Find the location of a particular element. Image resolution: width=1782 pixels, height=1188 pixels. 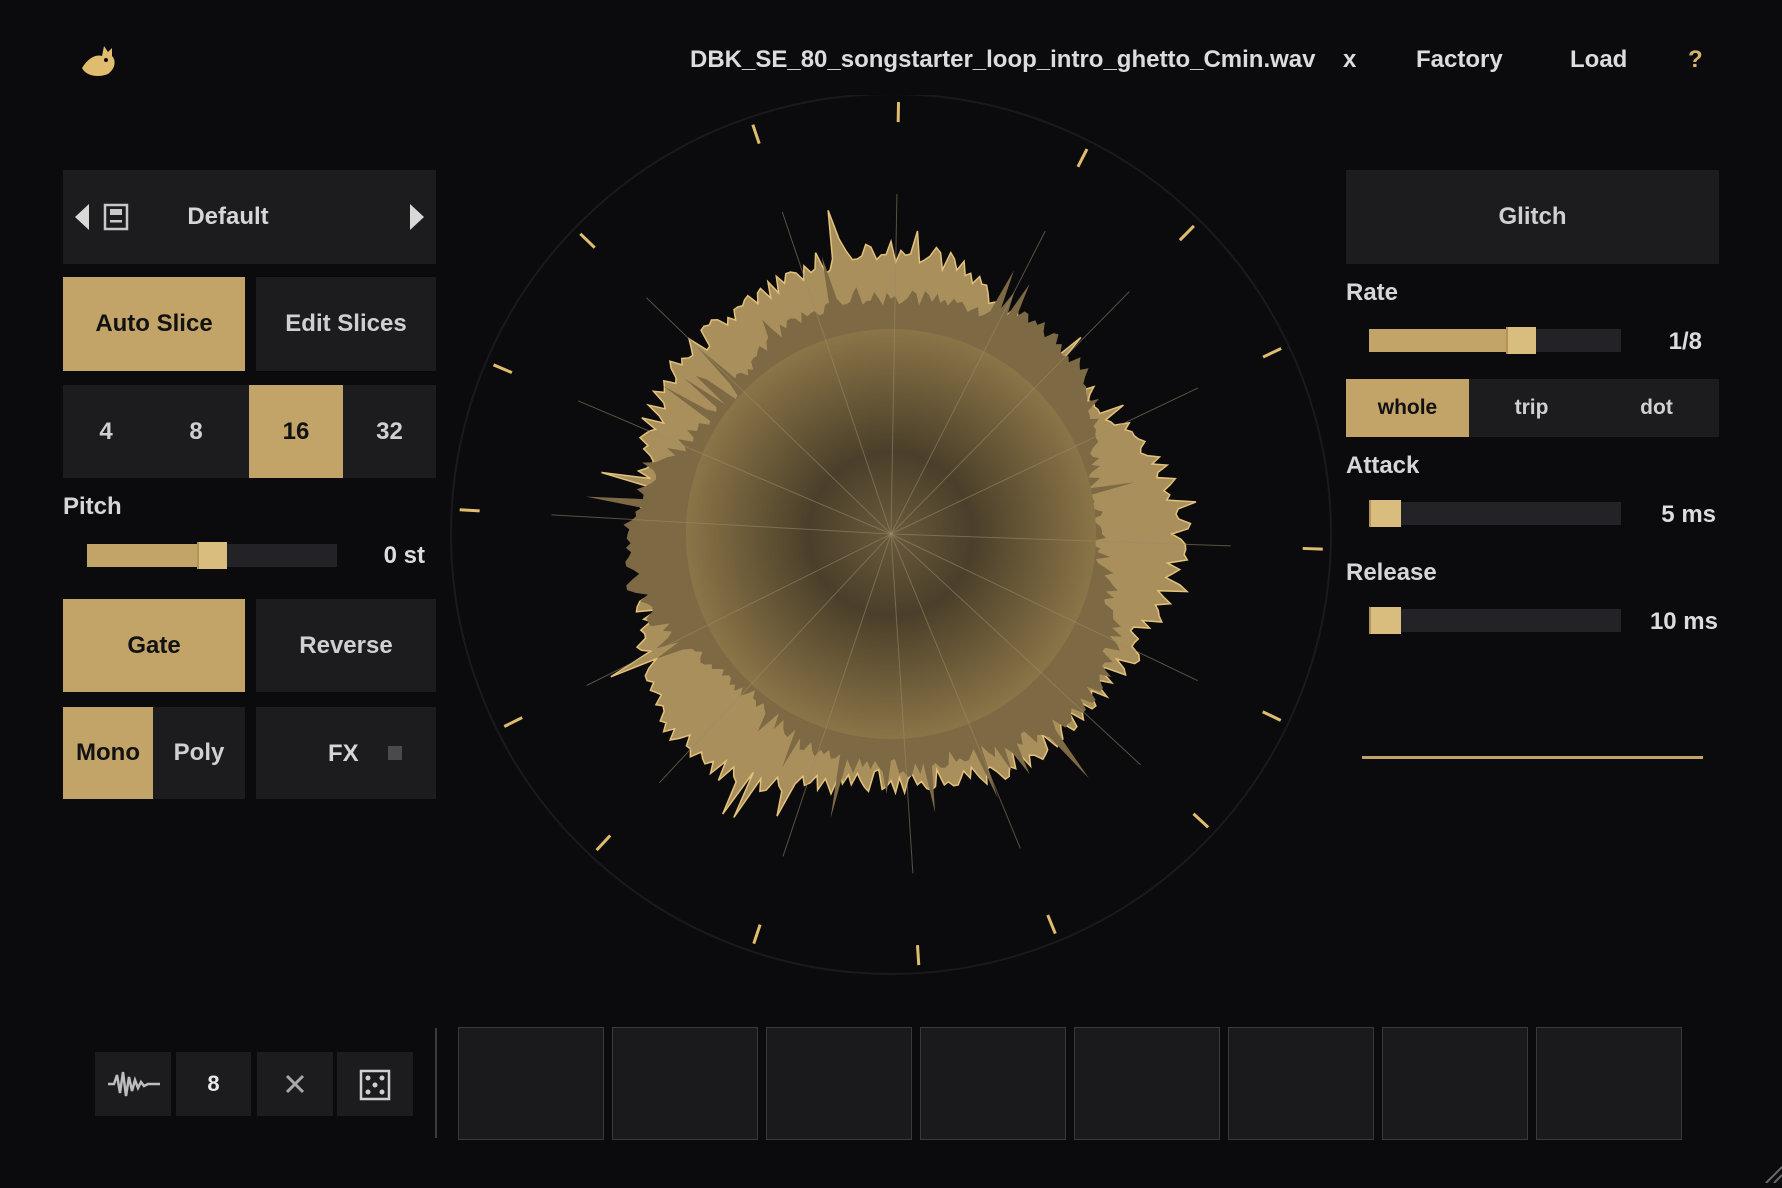

rate-mode-group: whole trip dot is located at coordinates (1532, 408).